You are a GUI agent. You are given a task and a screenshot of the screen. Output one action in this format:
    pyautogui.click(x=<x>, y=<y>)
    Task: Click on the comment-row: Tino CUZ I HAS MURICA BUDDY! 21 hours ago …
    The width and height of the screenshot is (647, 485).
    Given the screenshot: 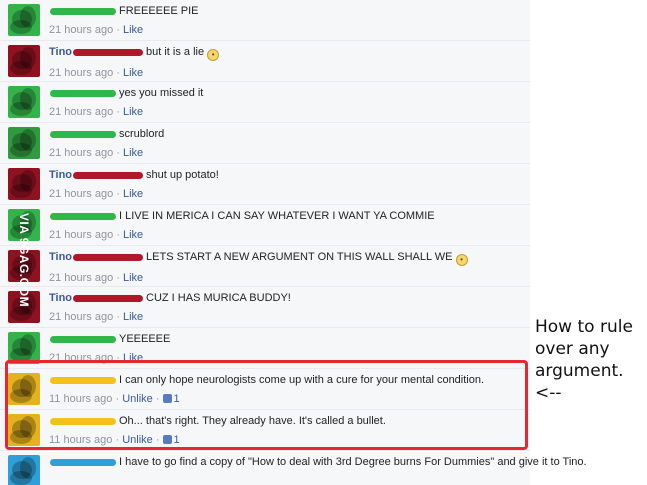 What is the action you would take?
    pyautogui.click(x=265, y=307)
    